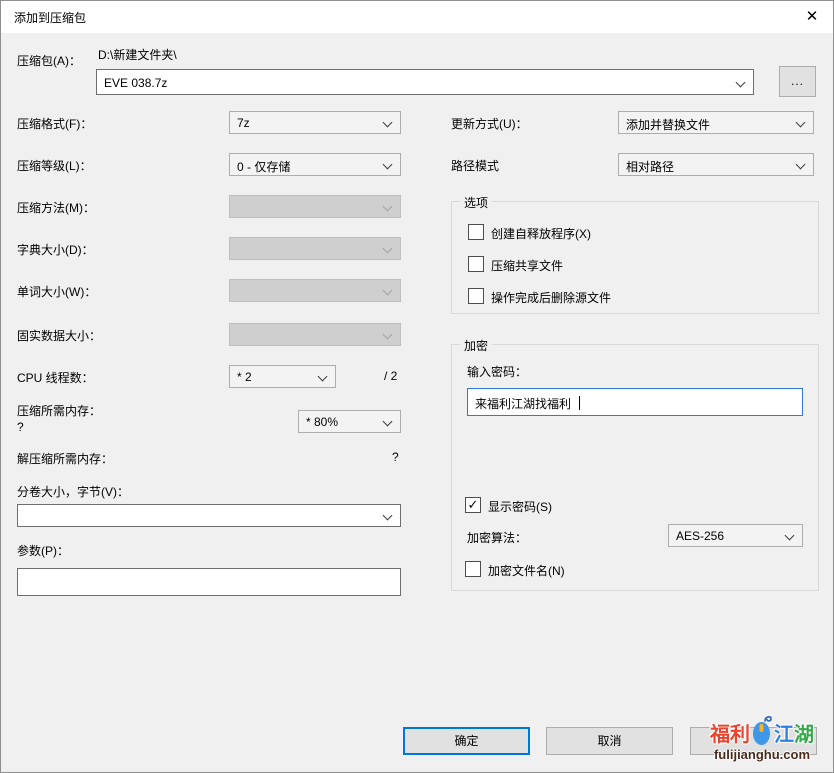 The height and width of the screenshot is (773, 834). What do you see at coordinates (541, 233) in the screenshot?
I see `create-sfx-label: 创建自释放程序(X)` at bounding box center [541, 233].